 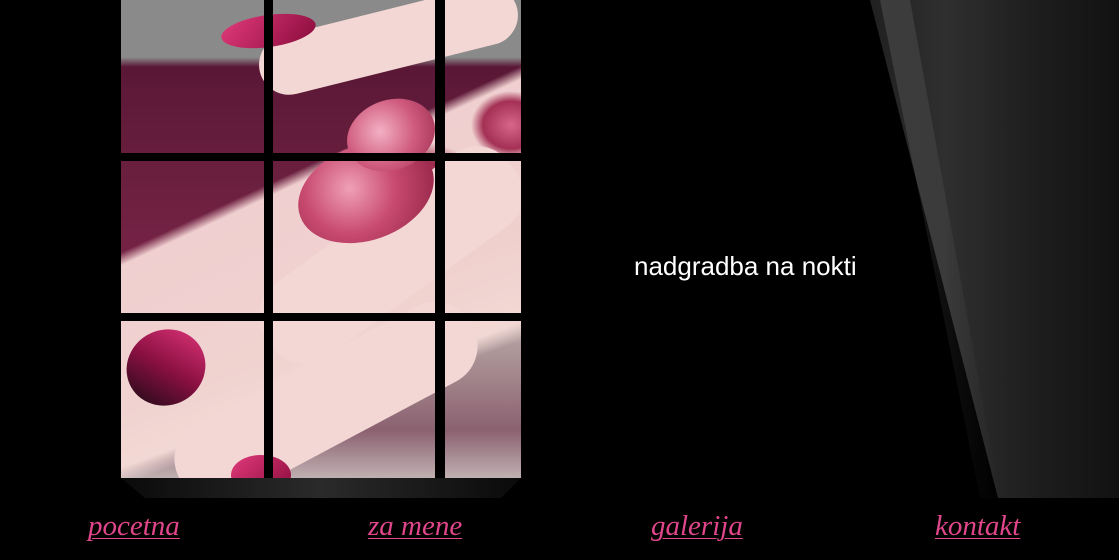 What do you see at coordinates (697, 526) in the screenshot?
I see `nav-link-galerija: galerija` at bounding box center [697, 526].